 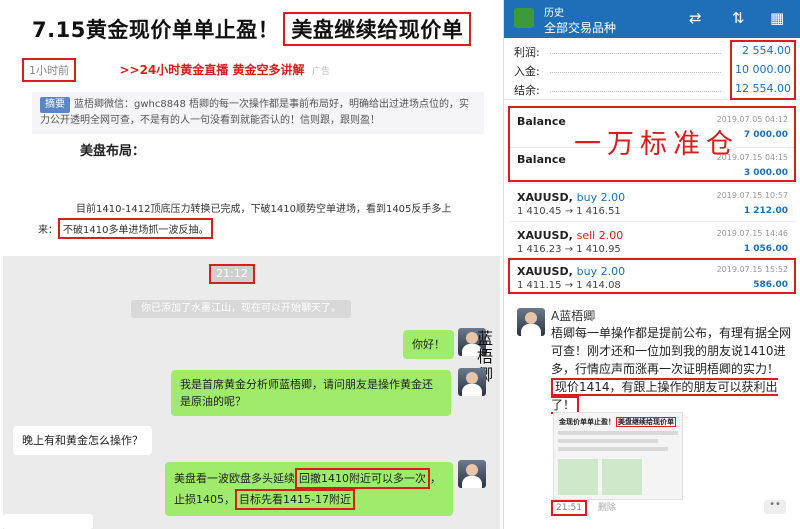 What do you see at coordinates (212, 70) in the screenshot?
I see `live-promo-link: >>24小时黄金直播 黄金空多讲解` at bounding box center [212, 70].